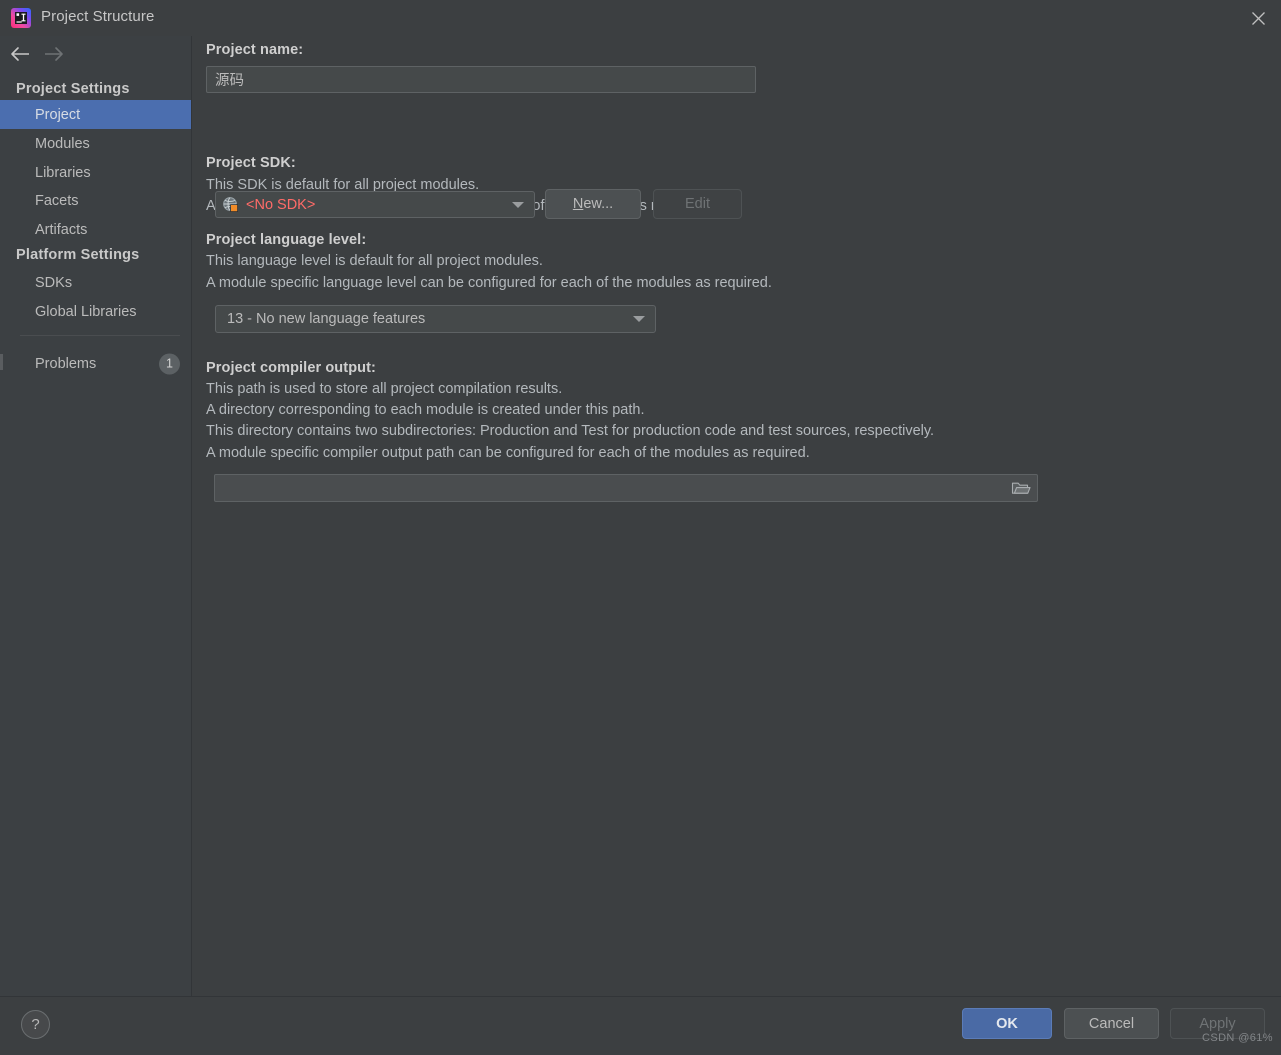 This screenshot has height=1055, width=1281. Describe the element at coordinates (251, 163) in the screenshot. I see `project-sdk-label: Project SDK:` at that location.